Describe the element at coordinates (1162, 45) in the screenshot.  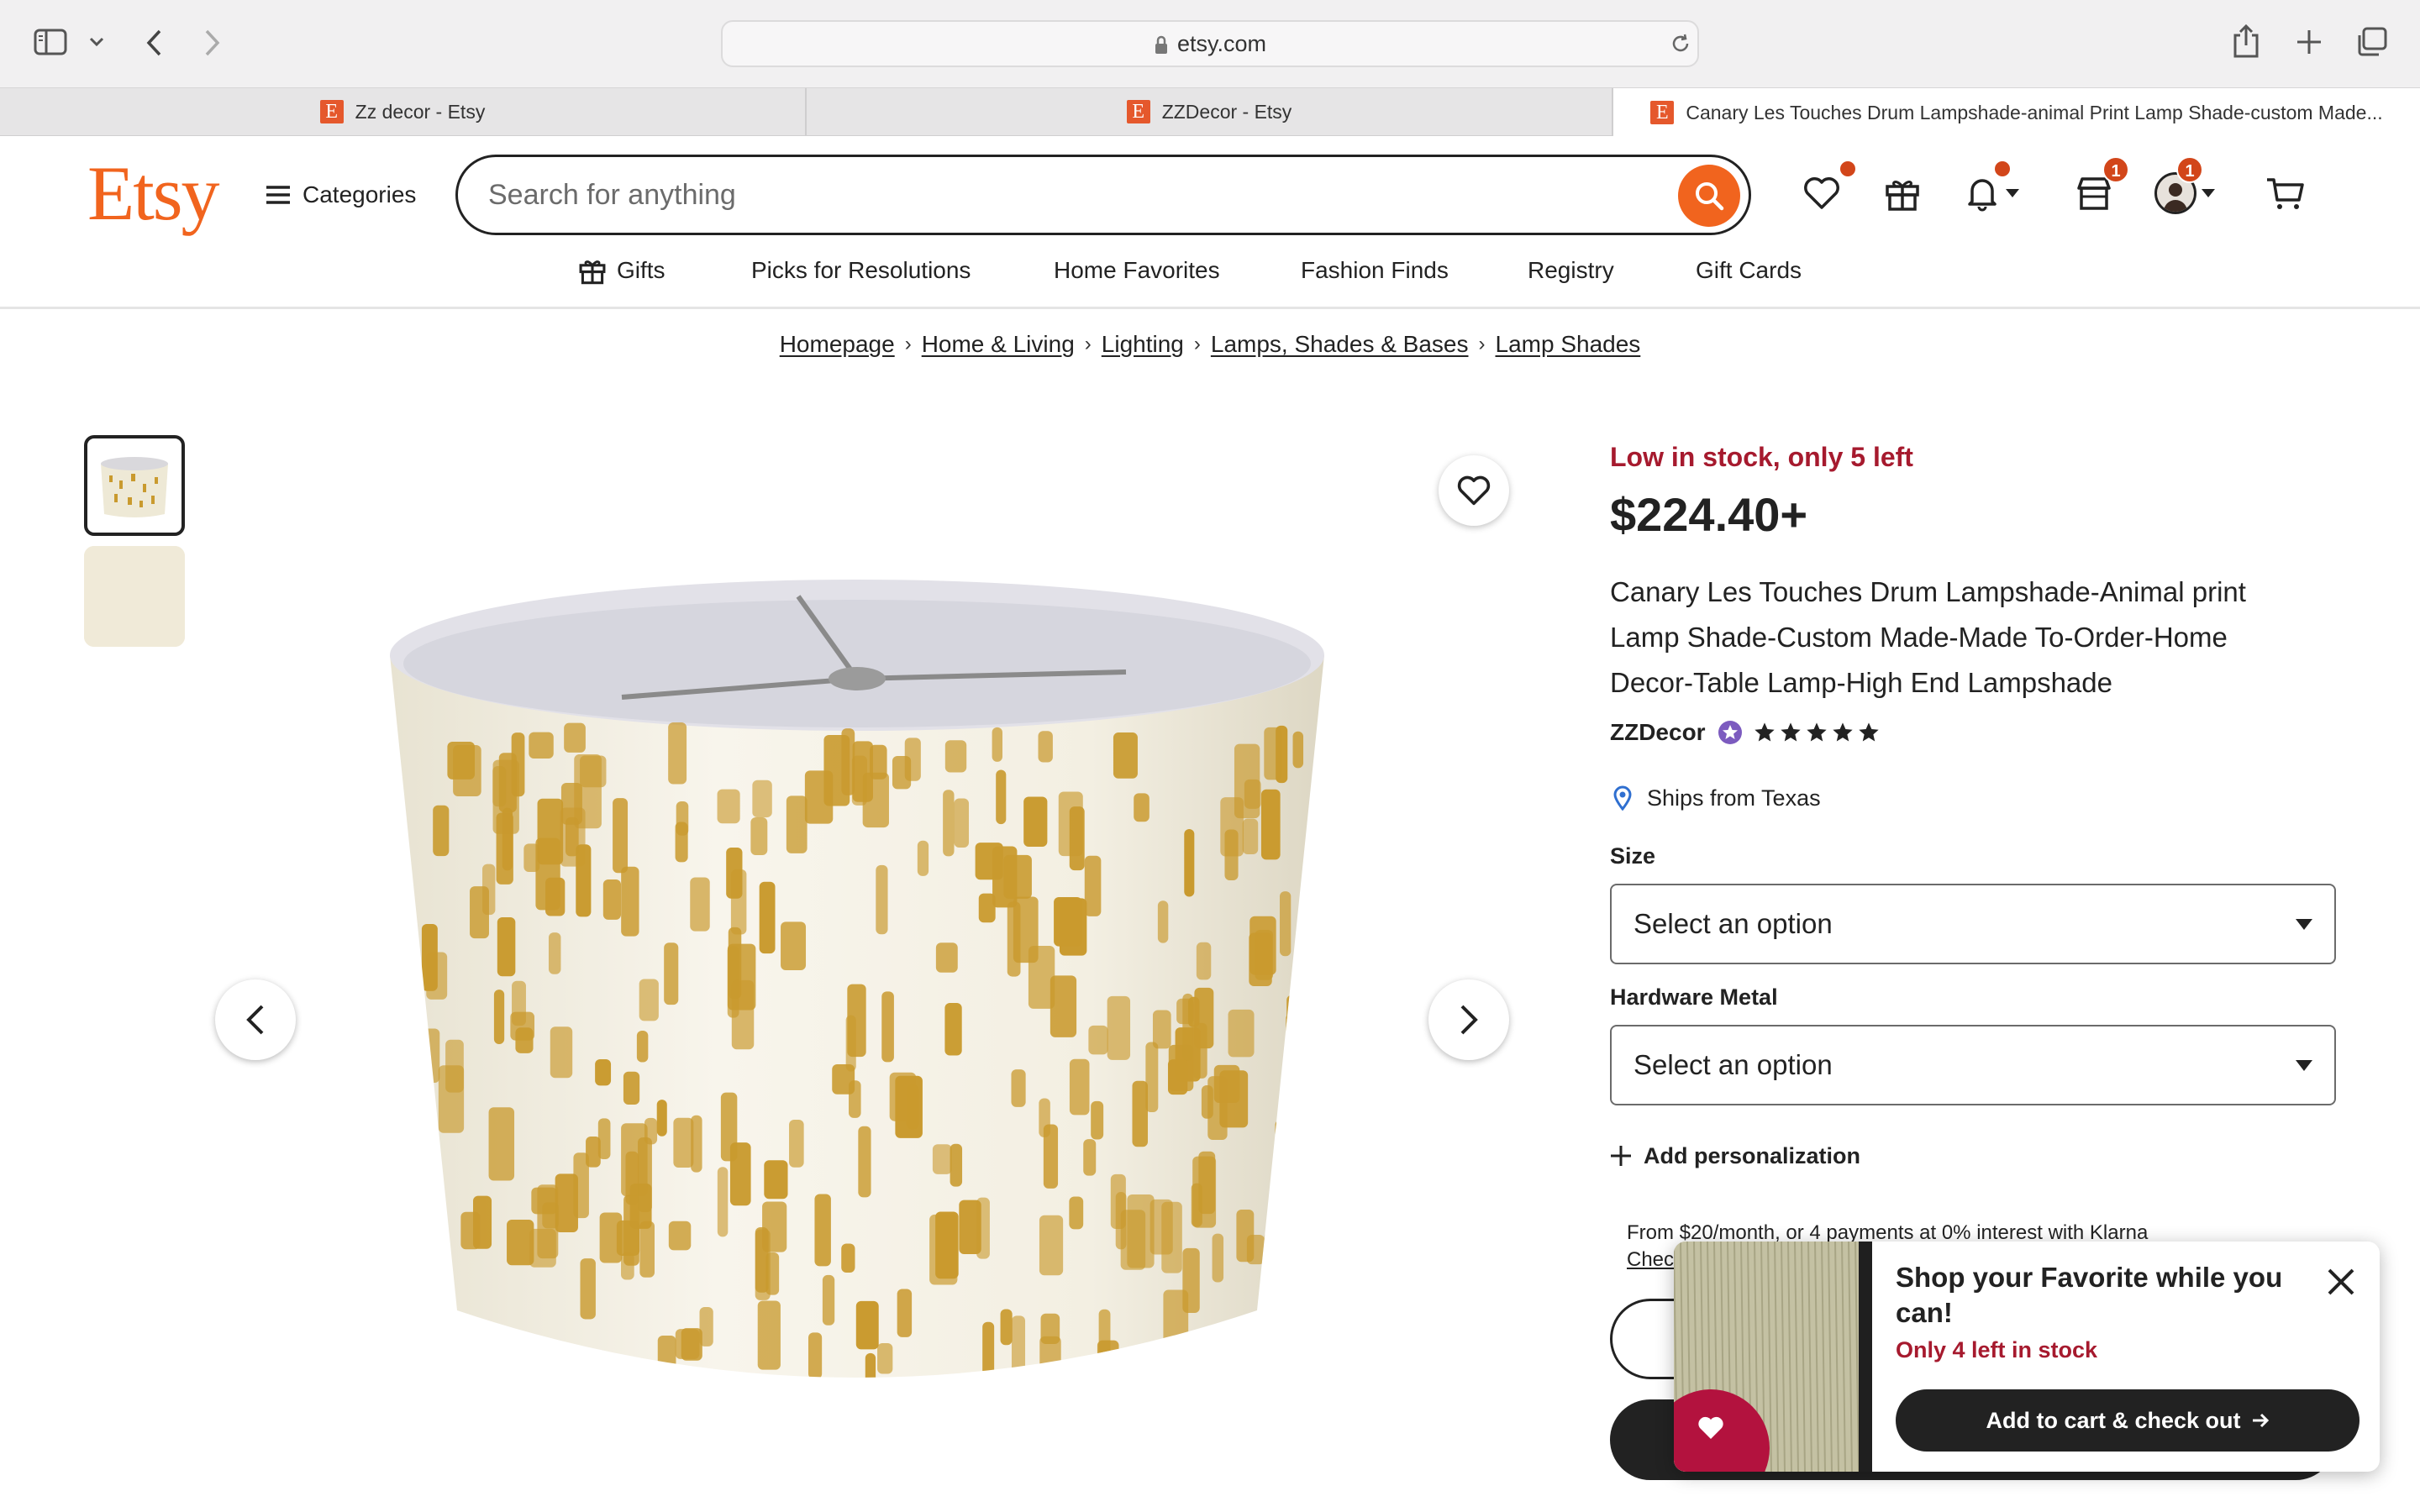
I see `lock-icon` at that location.